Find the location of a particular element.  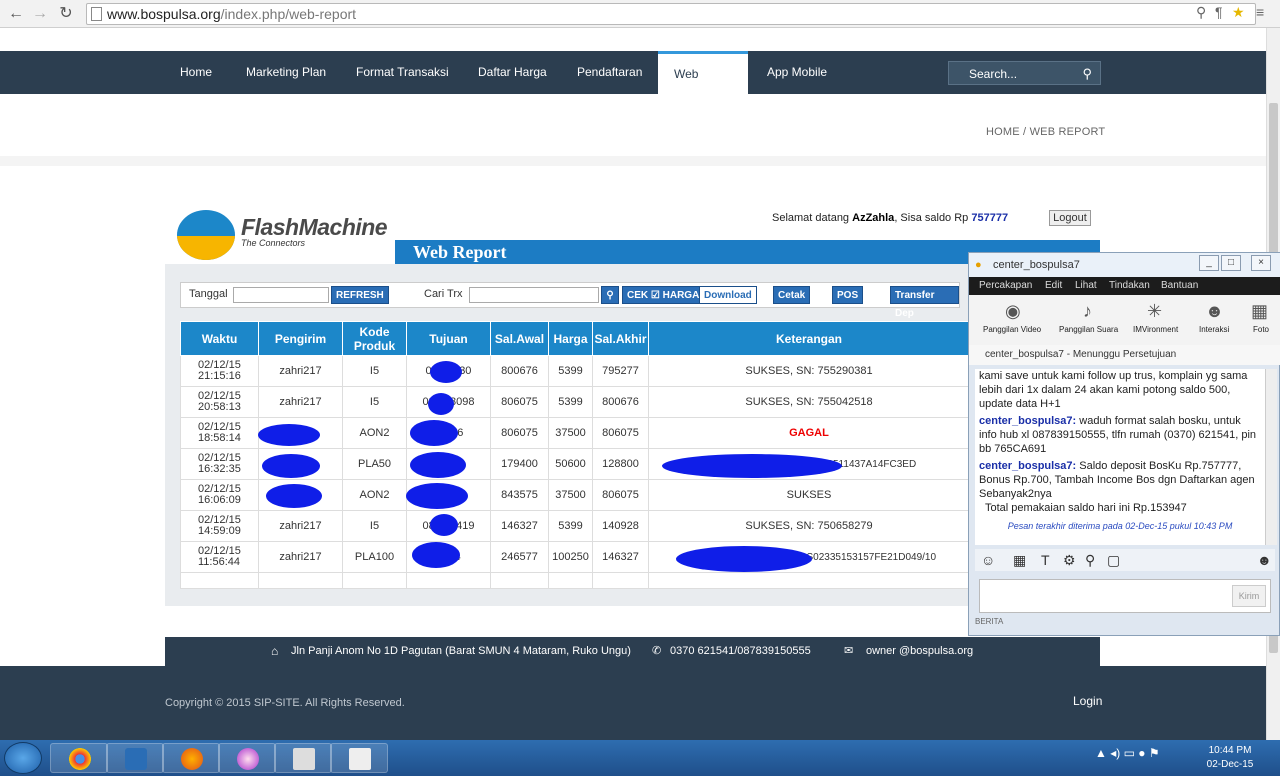

nav-marketing-plan: Marketing Plan is located at coordinates (286, 72).